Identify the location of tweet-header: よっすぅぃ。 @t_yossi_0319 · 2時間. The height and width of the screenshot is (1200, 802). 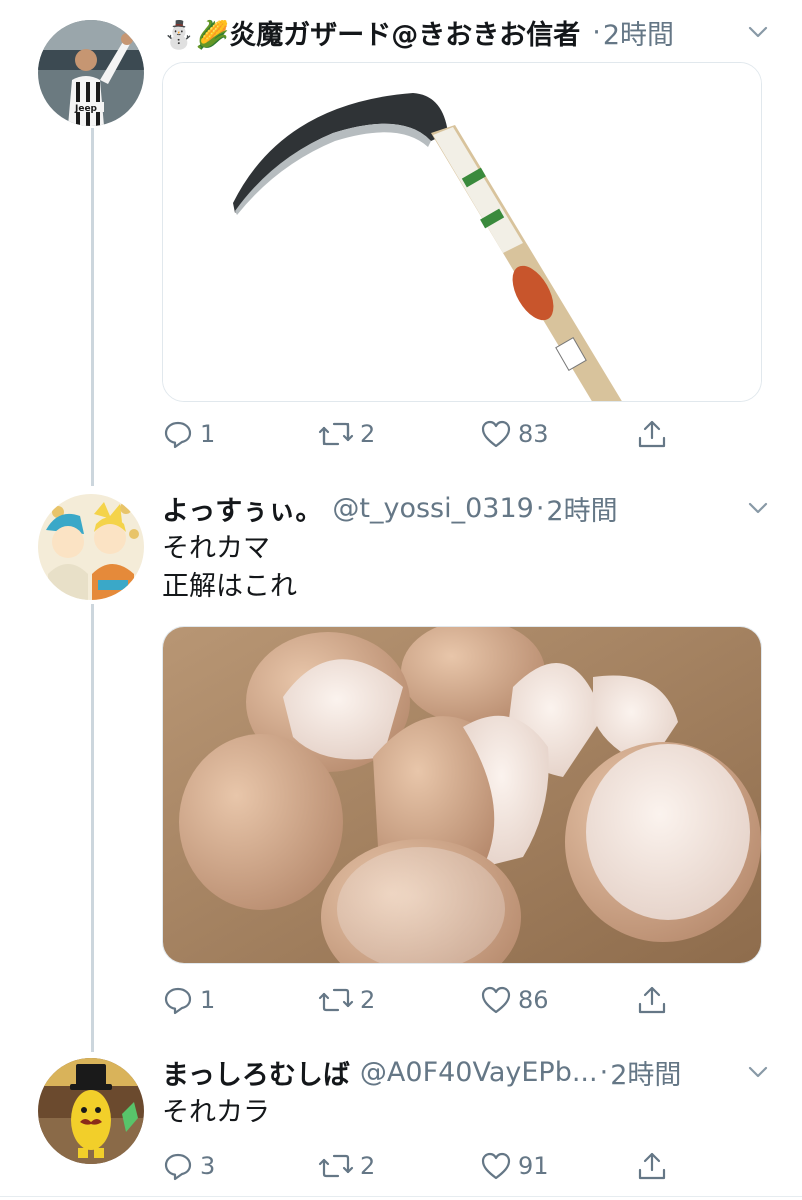
(467, 508).